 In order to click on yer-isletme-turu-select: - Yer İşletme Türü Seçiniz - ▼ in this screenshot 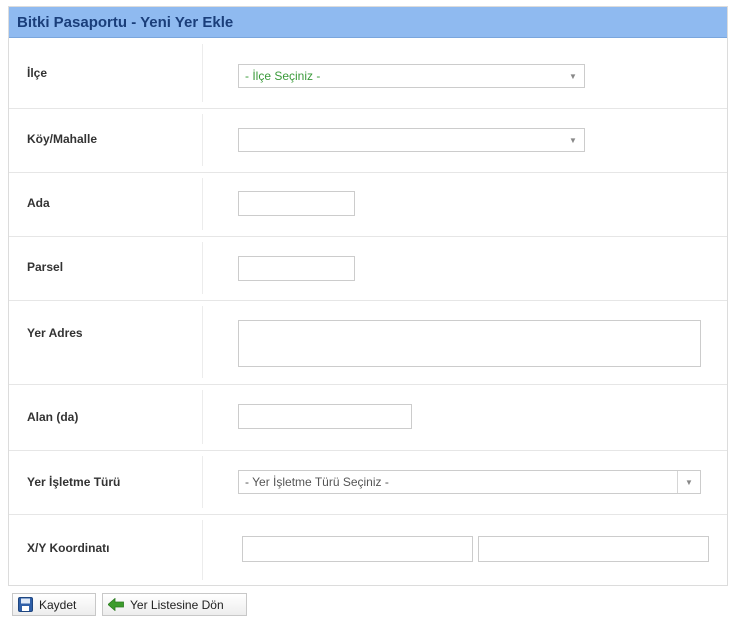, I will do `click(469, 482)`.